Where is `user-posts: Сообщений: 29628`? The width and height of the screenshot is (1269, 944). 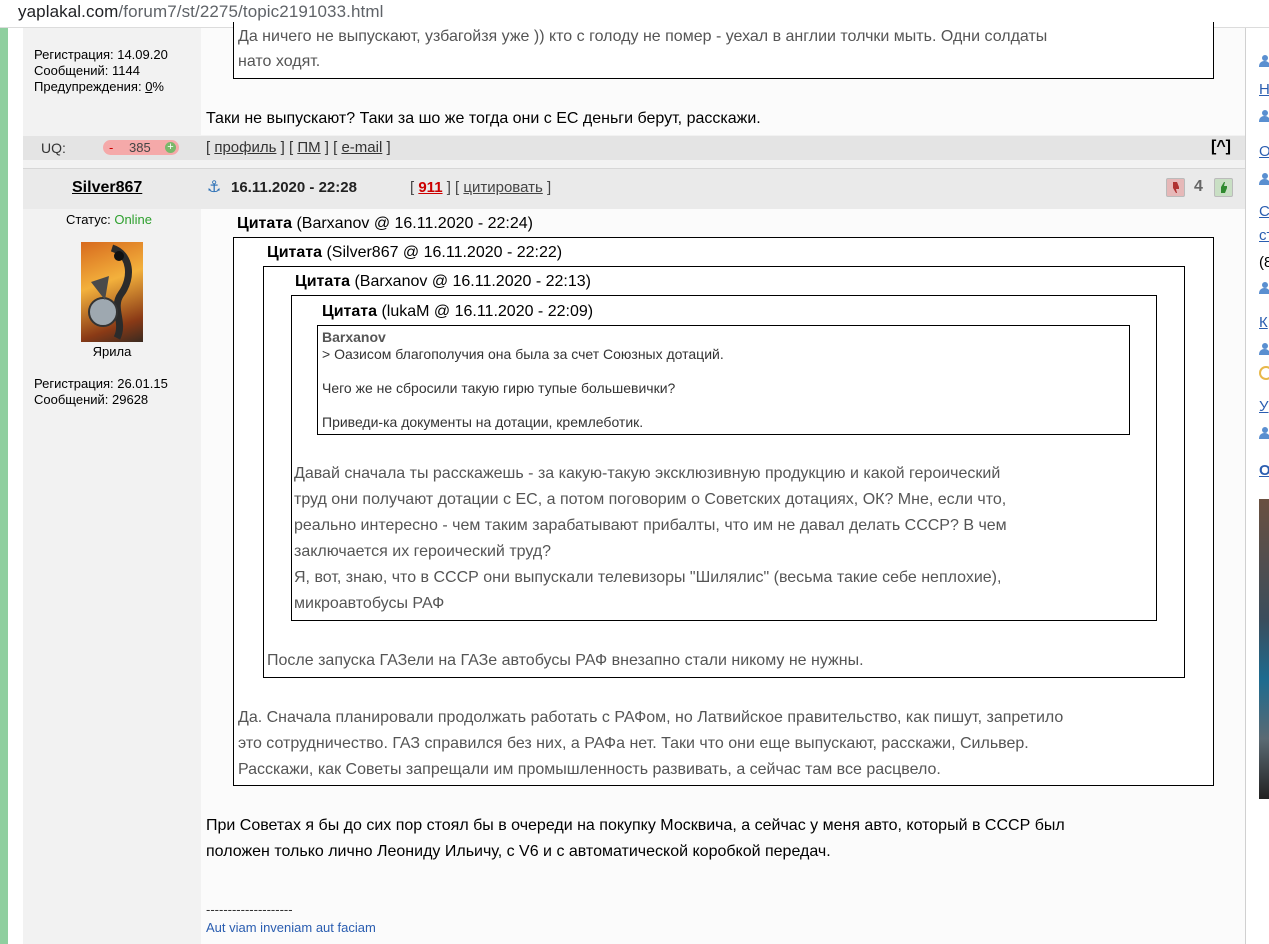 user-posts: Сообщений: 29628 is located at coordinates (91, 399).